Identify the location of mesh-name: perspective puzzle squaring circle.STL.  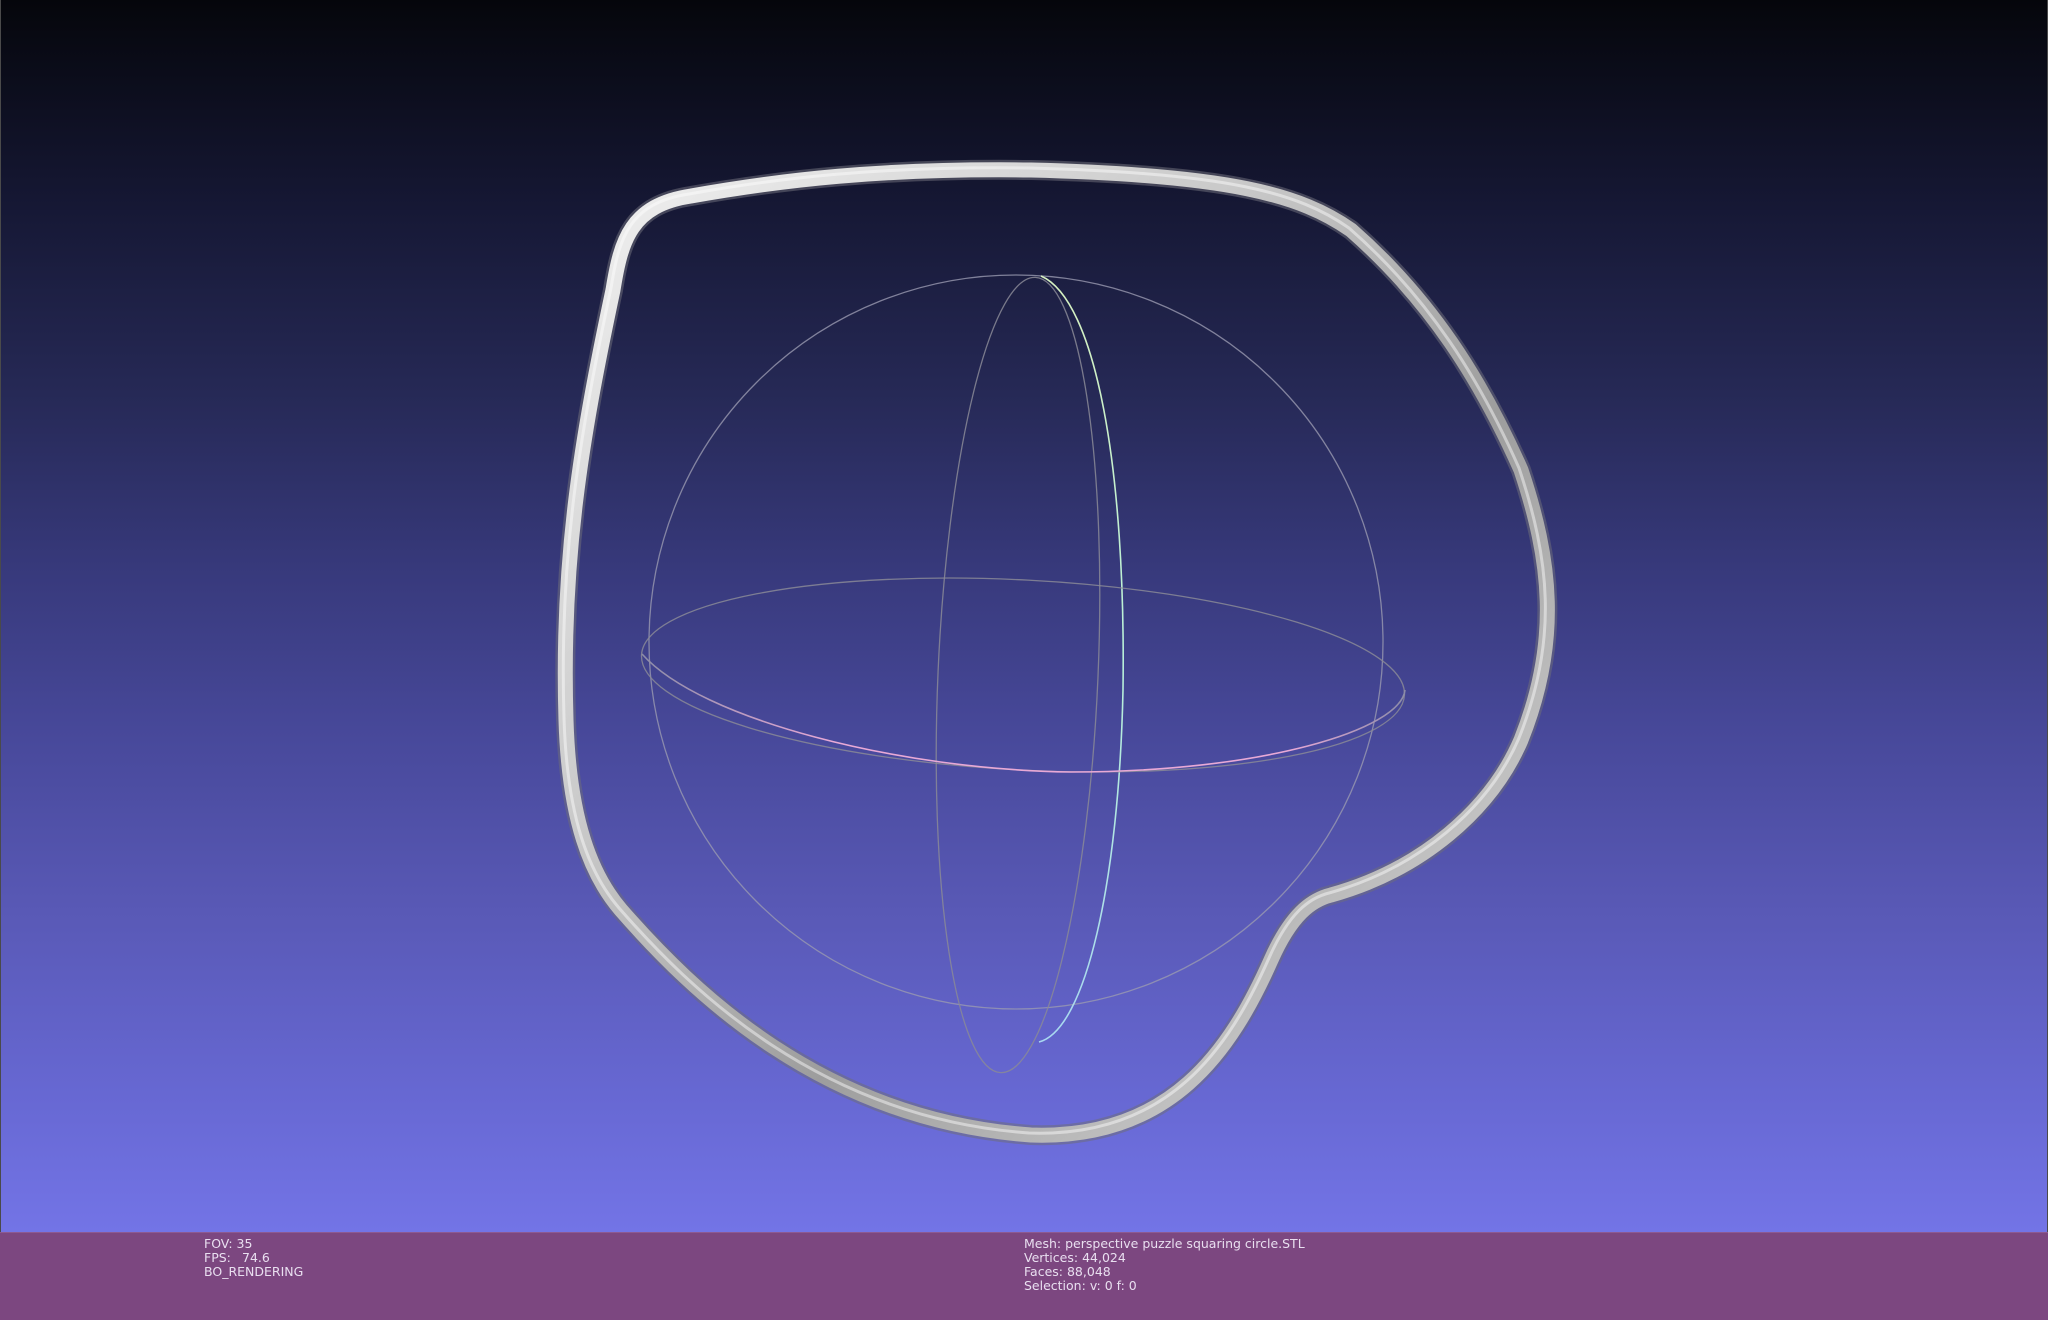
(1185, 1243).